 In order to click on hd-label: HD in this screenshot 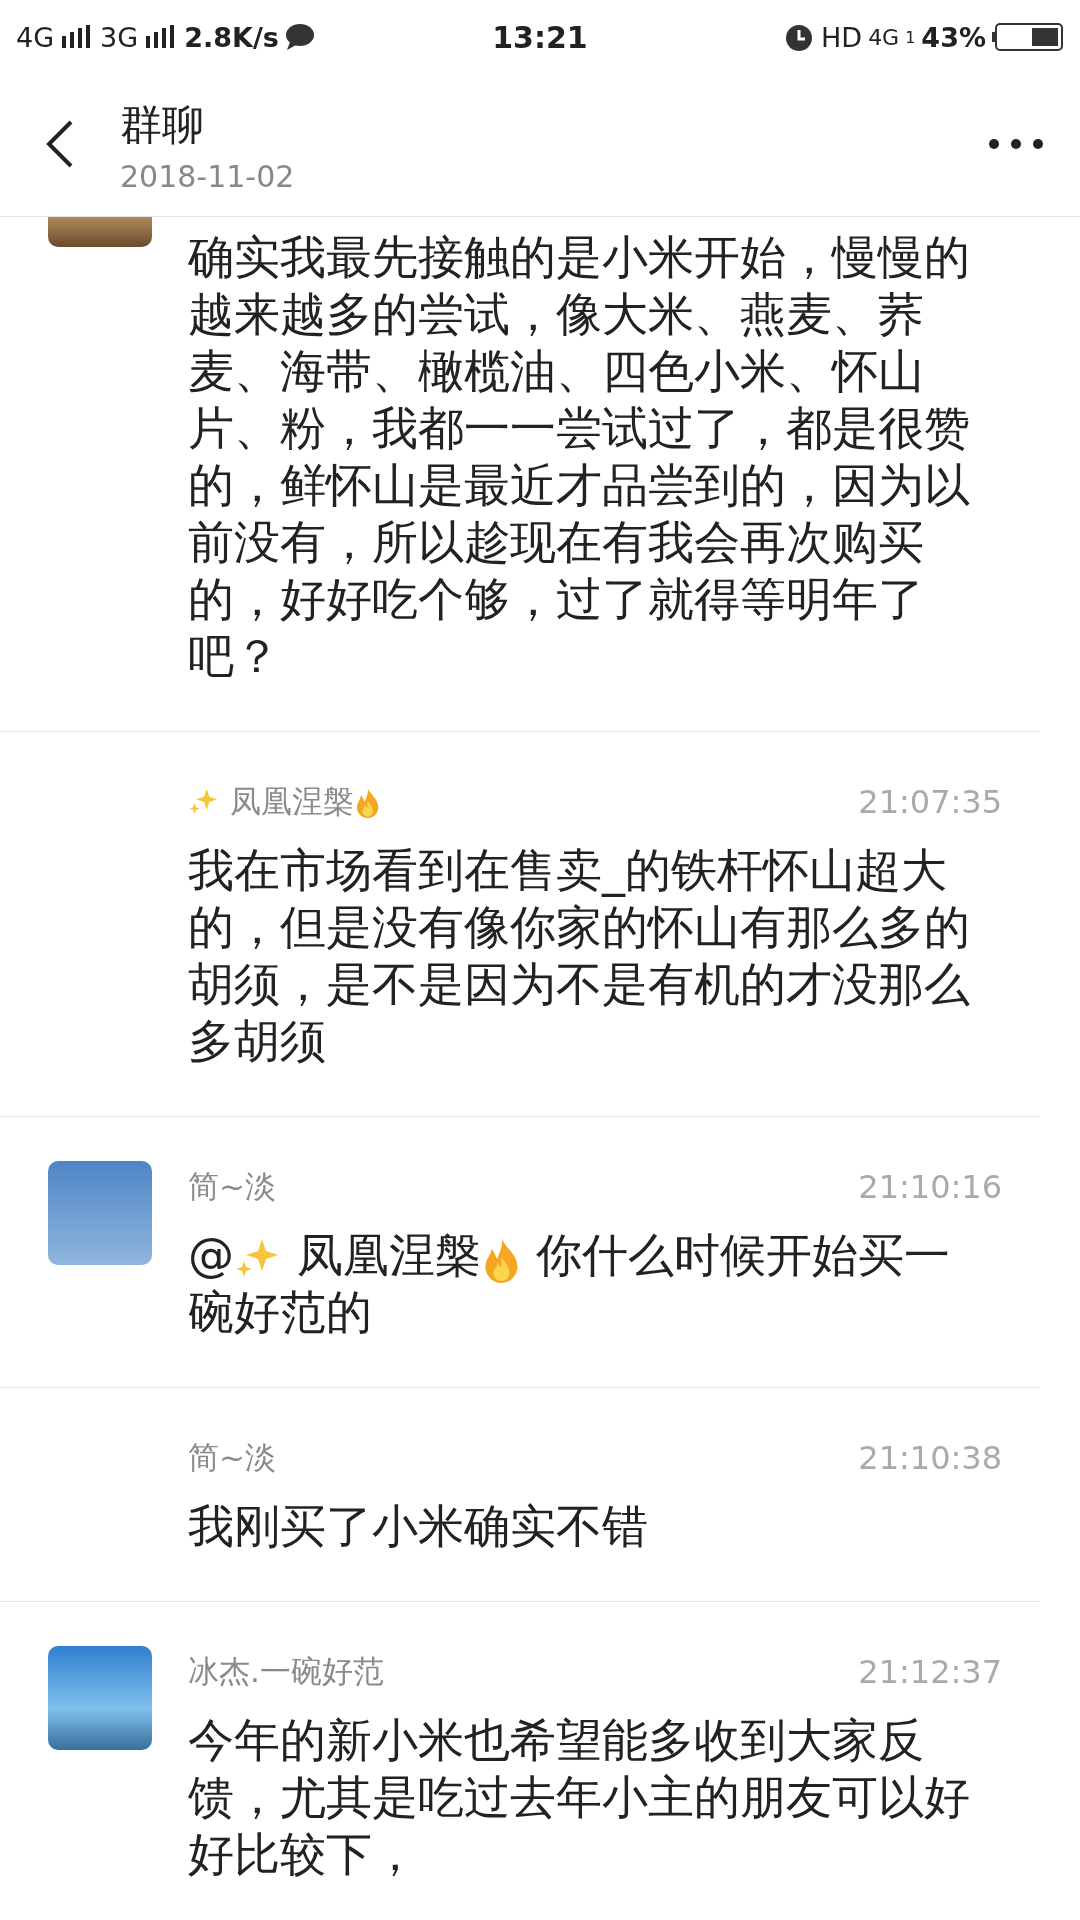, I will do `click(842, 37)`.